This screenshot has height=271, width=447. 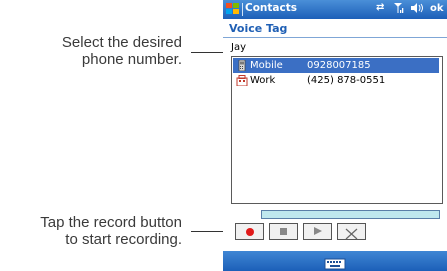 I want to click on mobile-phone-icon, so click(x=242, y=65).